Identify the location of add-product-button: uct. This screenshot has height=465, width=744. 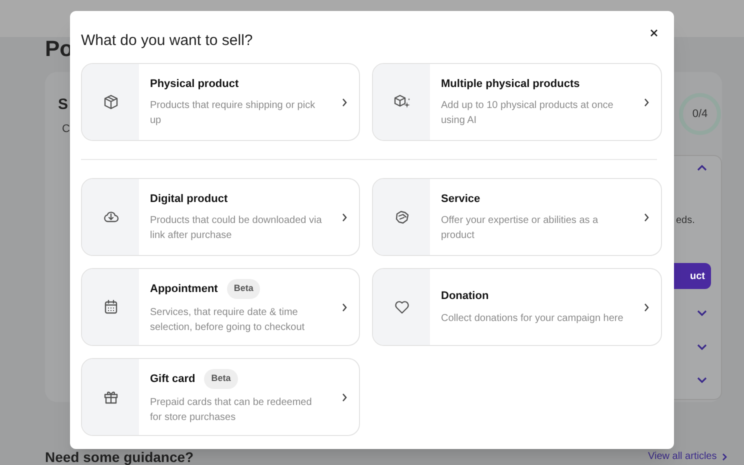
(692, 276).